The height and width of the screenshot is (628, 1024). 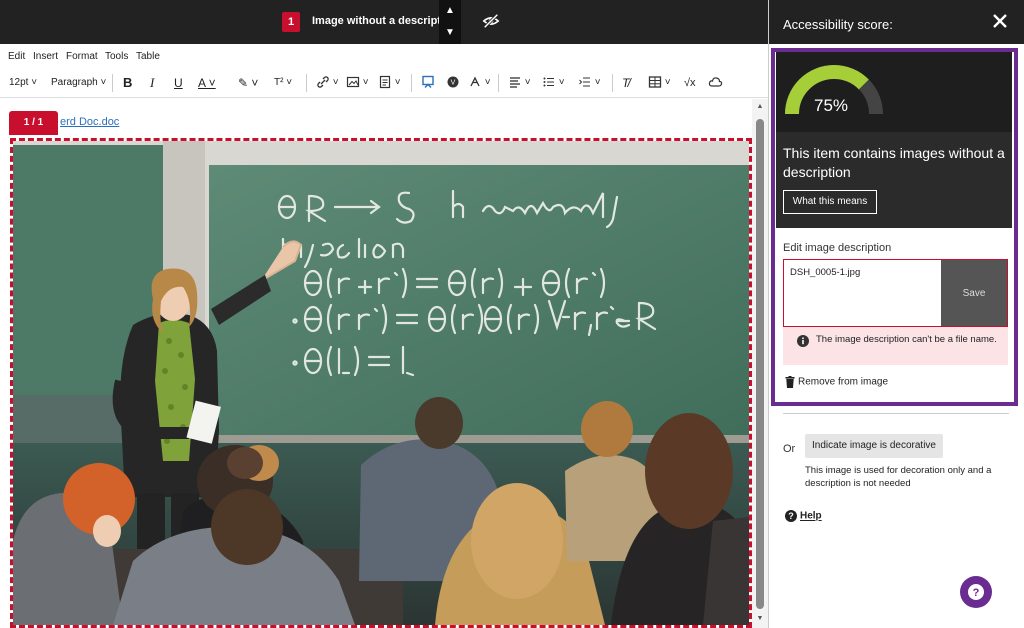 I want to click on panel-title: Accessibility score:, so click(x=838, y=24).